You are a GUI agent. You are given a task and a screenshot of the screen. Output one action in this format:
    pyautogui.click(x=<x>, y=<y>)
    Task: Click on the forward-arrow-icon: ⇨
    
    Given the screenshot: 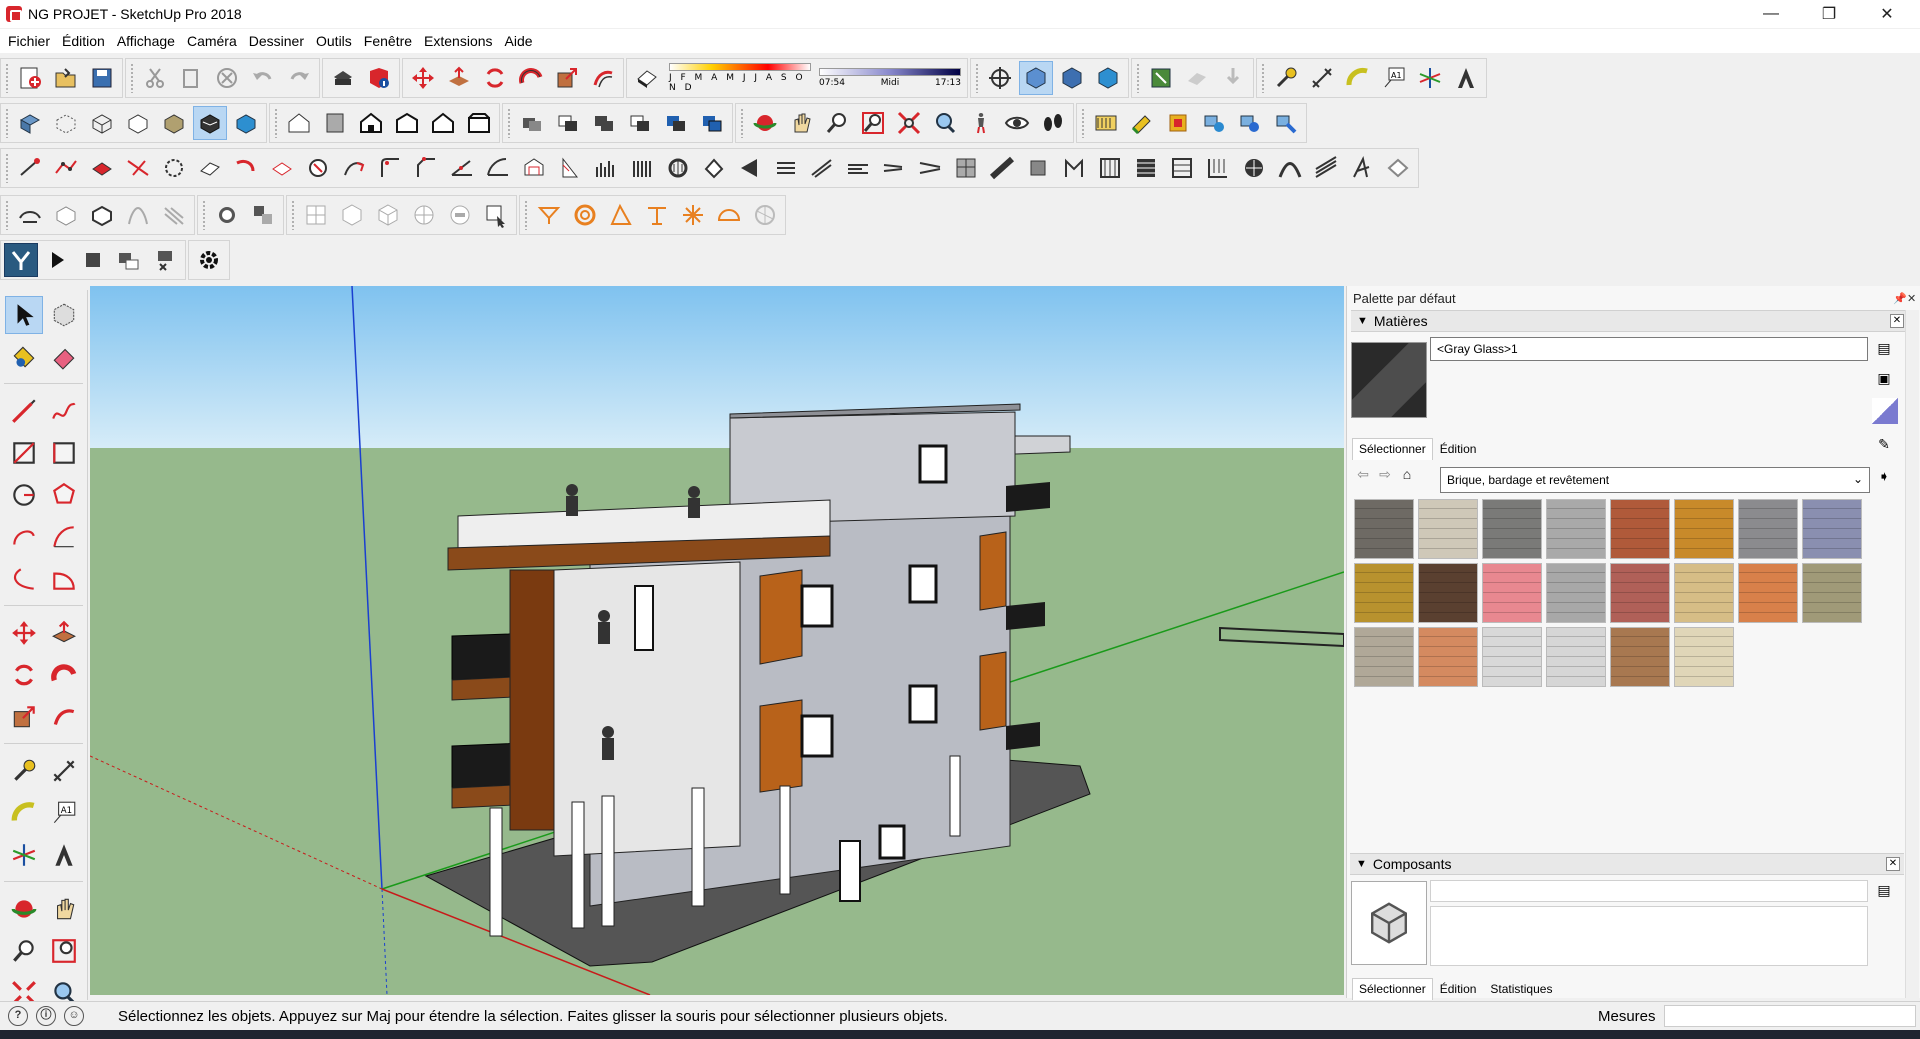 What is the action you would take?
    pyautogui.click(x=1385, y=477)
    